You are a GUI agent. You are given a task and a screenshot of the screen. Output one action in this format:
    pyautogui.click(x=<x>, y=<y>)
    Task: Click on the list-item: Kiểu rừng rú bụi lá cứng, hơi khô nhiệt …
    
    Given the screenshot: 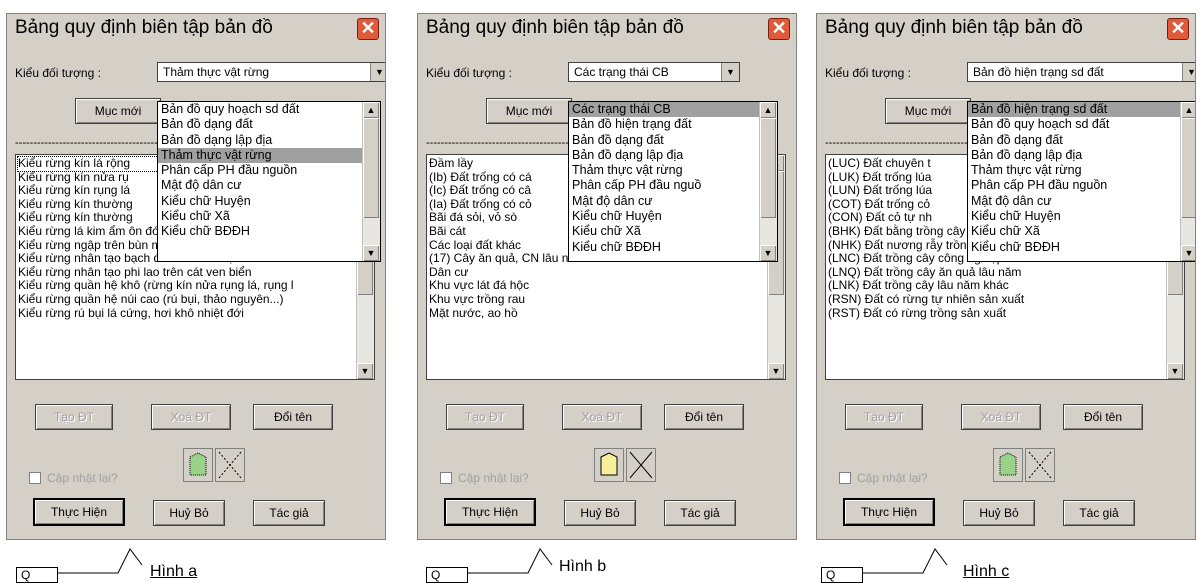 What is the action you would take?
    pyautogui.click(x=156, y=313)
    